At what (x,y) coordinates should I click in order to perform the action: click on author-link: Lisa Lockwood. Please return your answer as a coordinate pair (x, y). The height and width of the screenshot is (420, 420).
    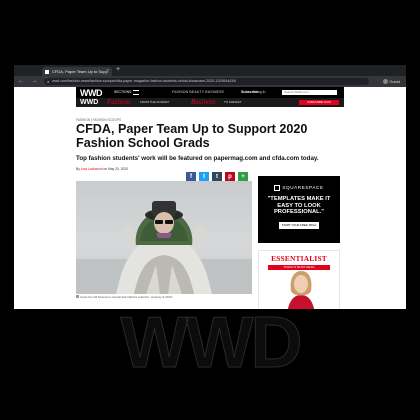
    Looking at the image, I should click on (92, 169).